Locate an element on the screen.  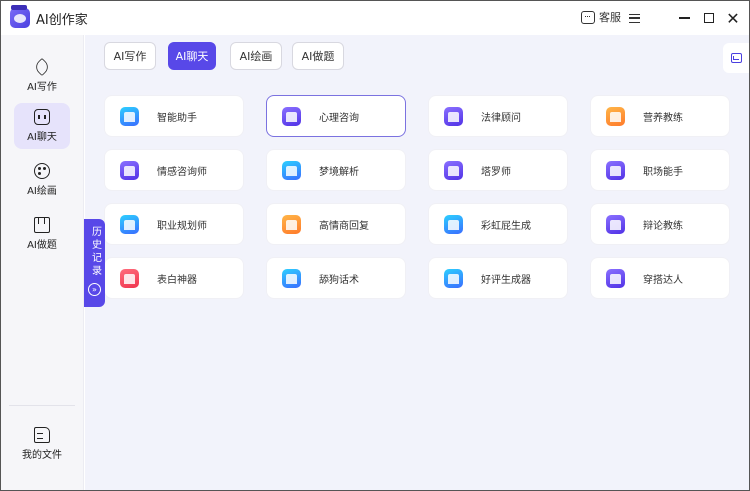
assistant-card: 职场能手 is located at coordinates (660, 170).